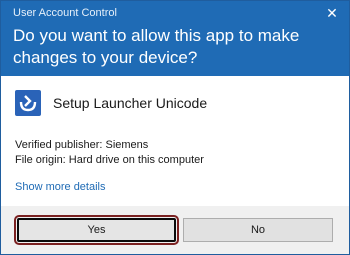 This screenshot has height=255, width=350. I want to click on no-button: No, so click(258, 230).